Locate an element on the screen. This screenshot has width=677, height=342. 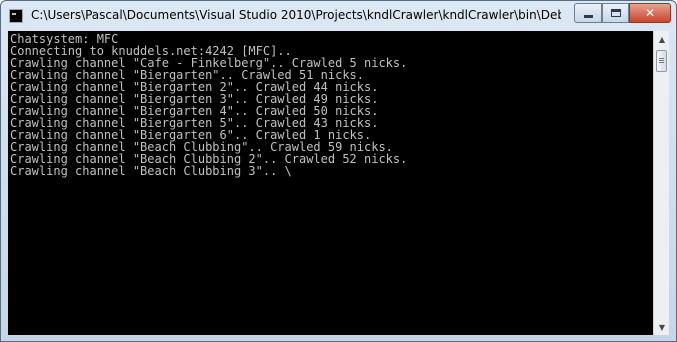
close-icon: ✕ is located at coordinates (650, 13).